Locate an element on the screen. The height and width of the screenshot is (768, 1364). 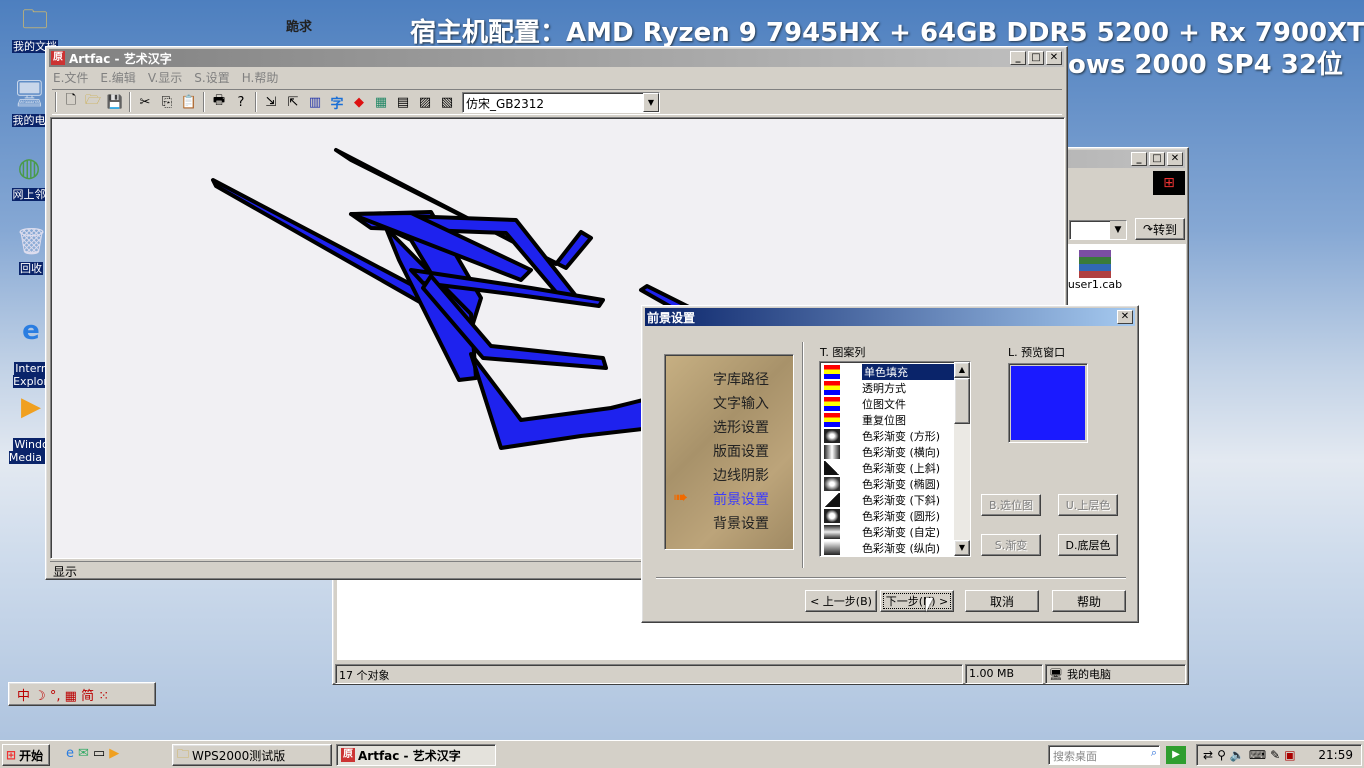
copy-icon: ⎘ is located at coordinates (167, 102).